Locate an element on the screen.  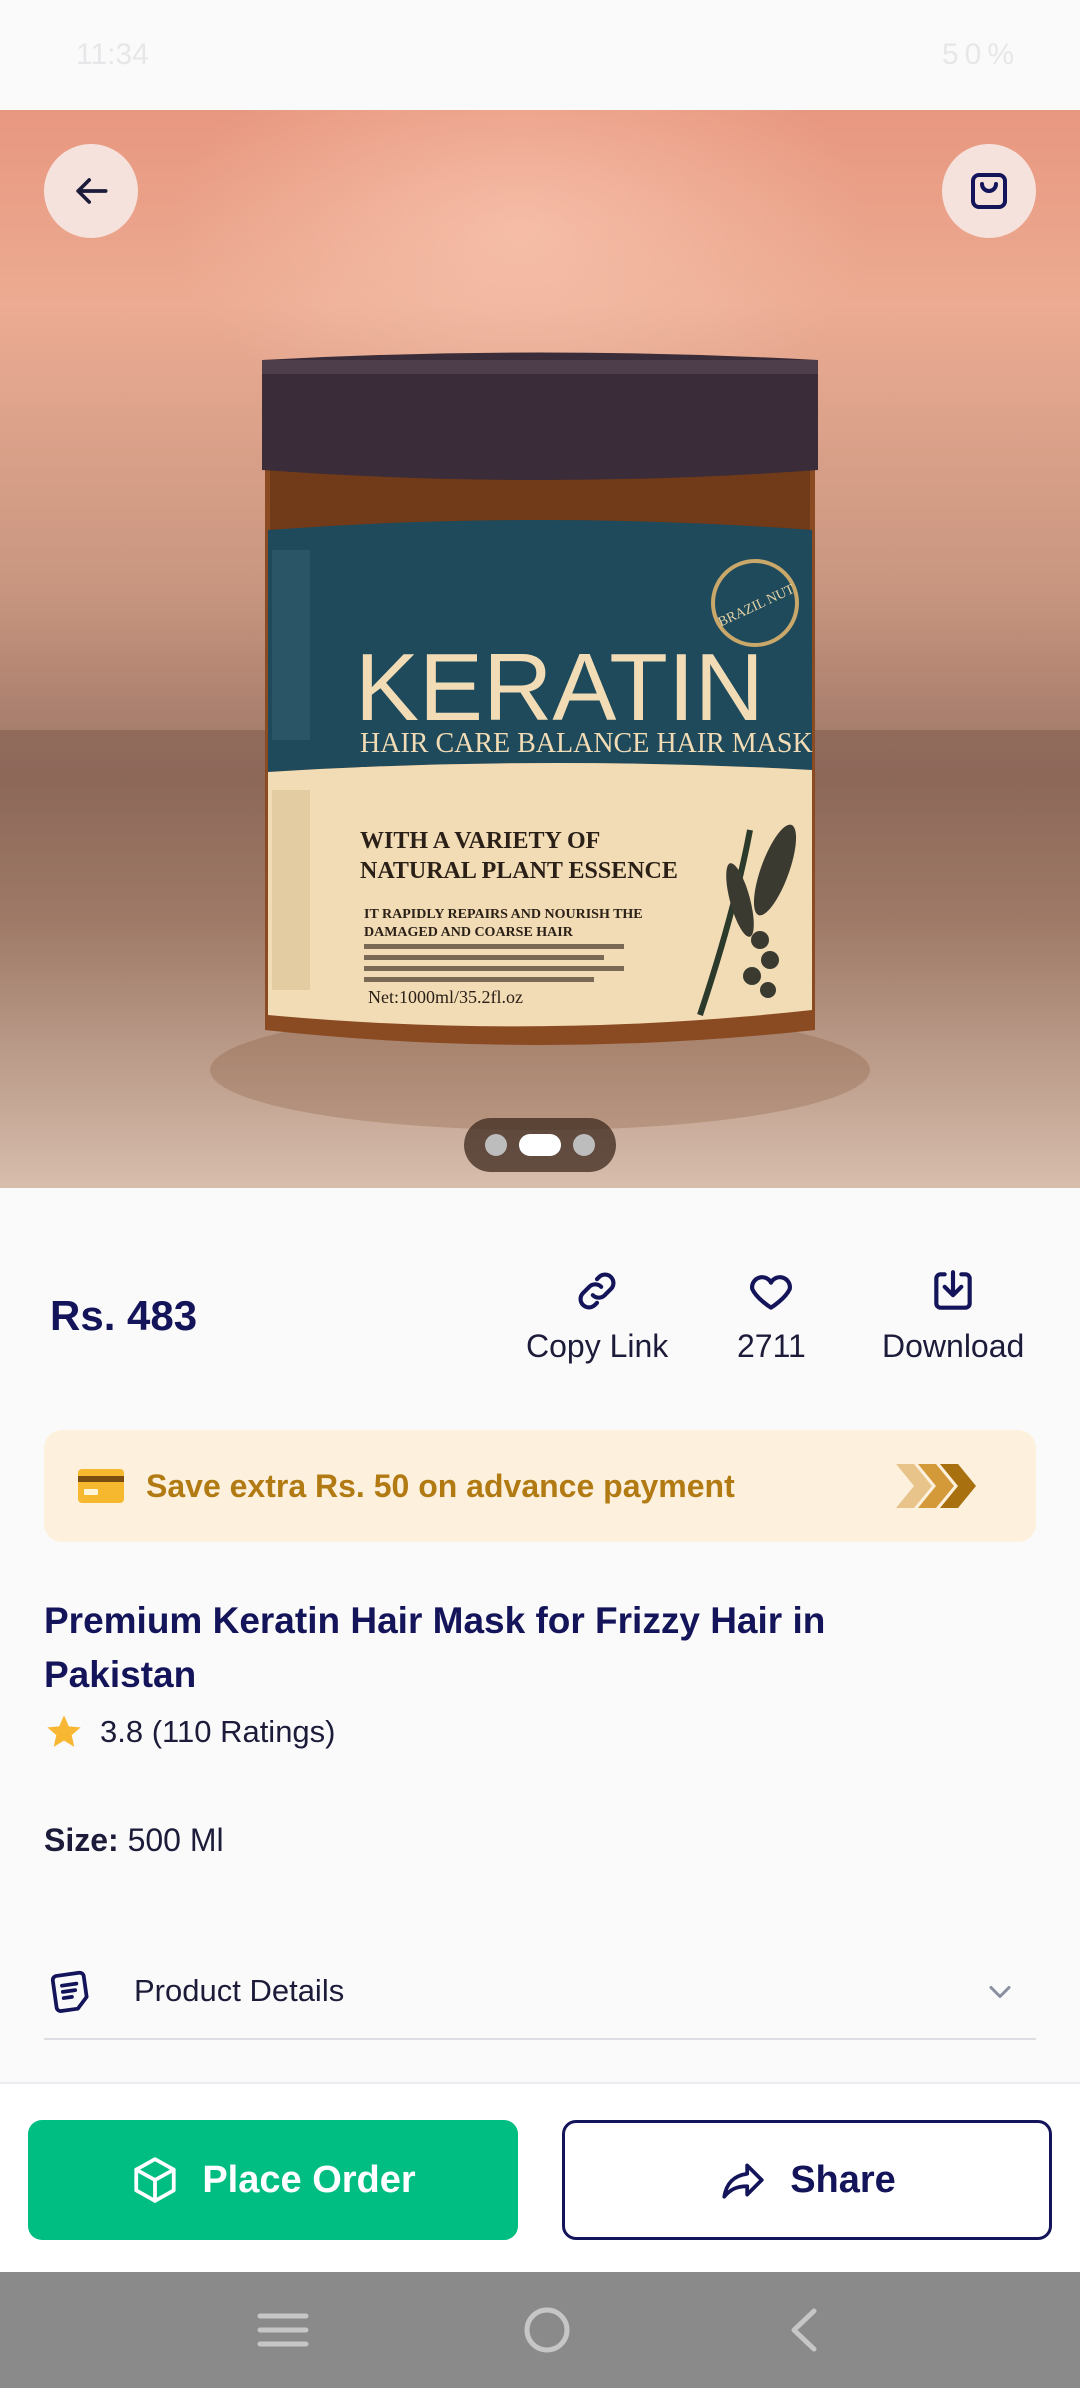
jar-brand-text: KERATIN is located at coordinates (559, 687).